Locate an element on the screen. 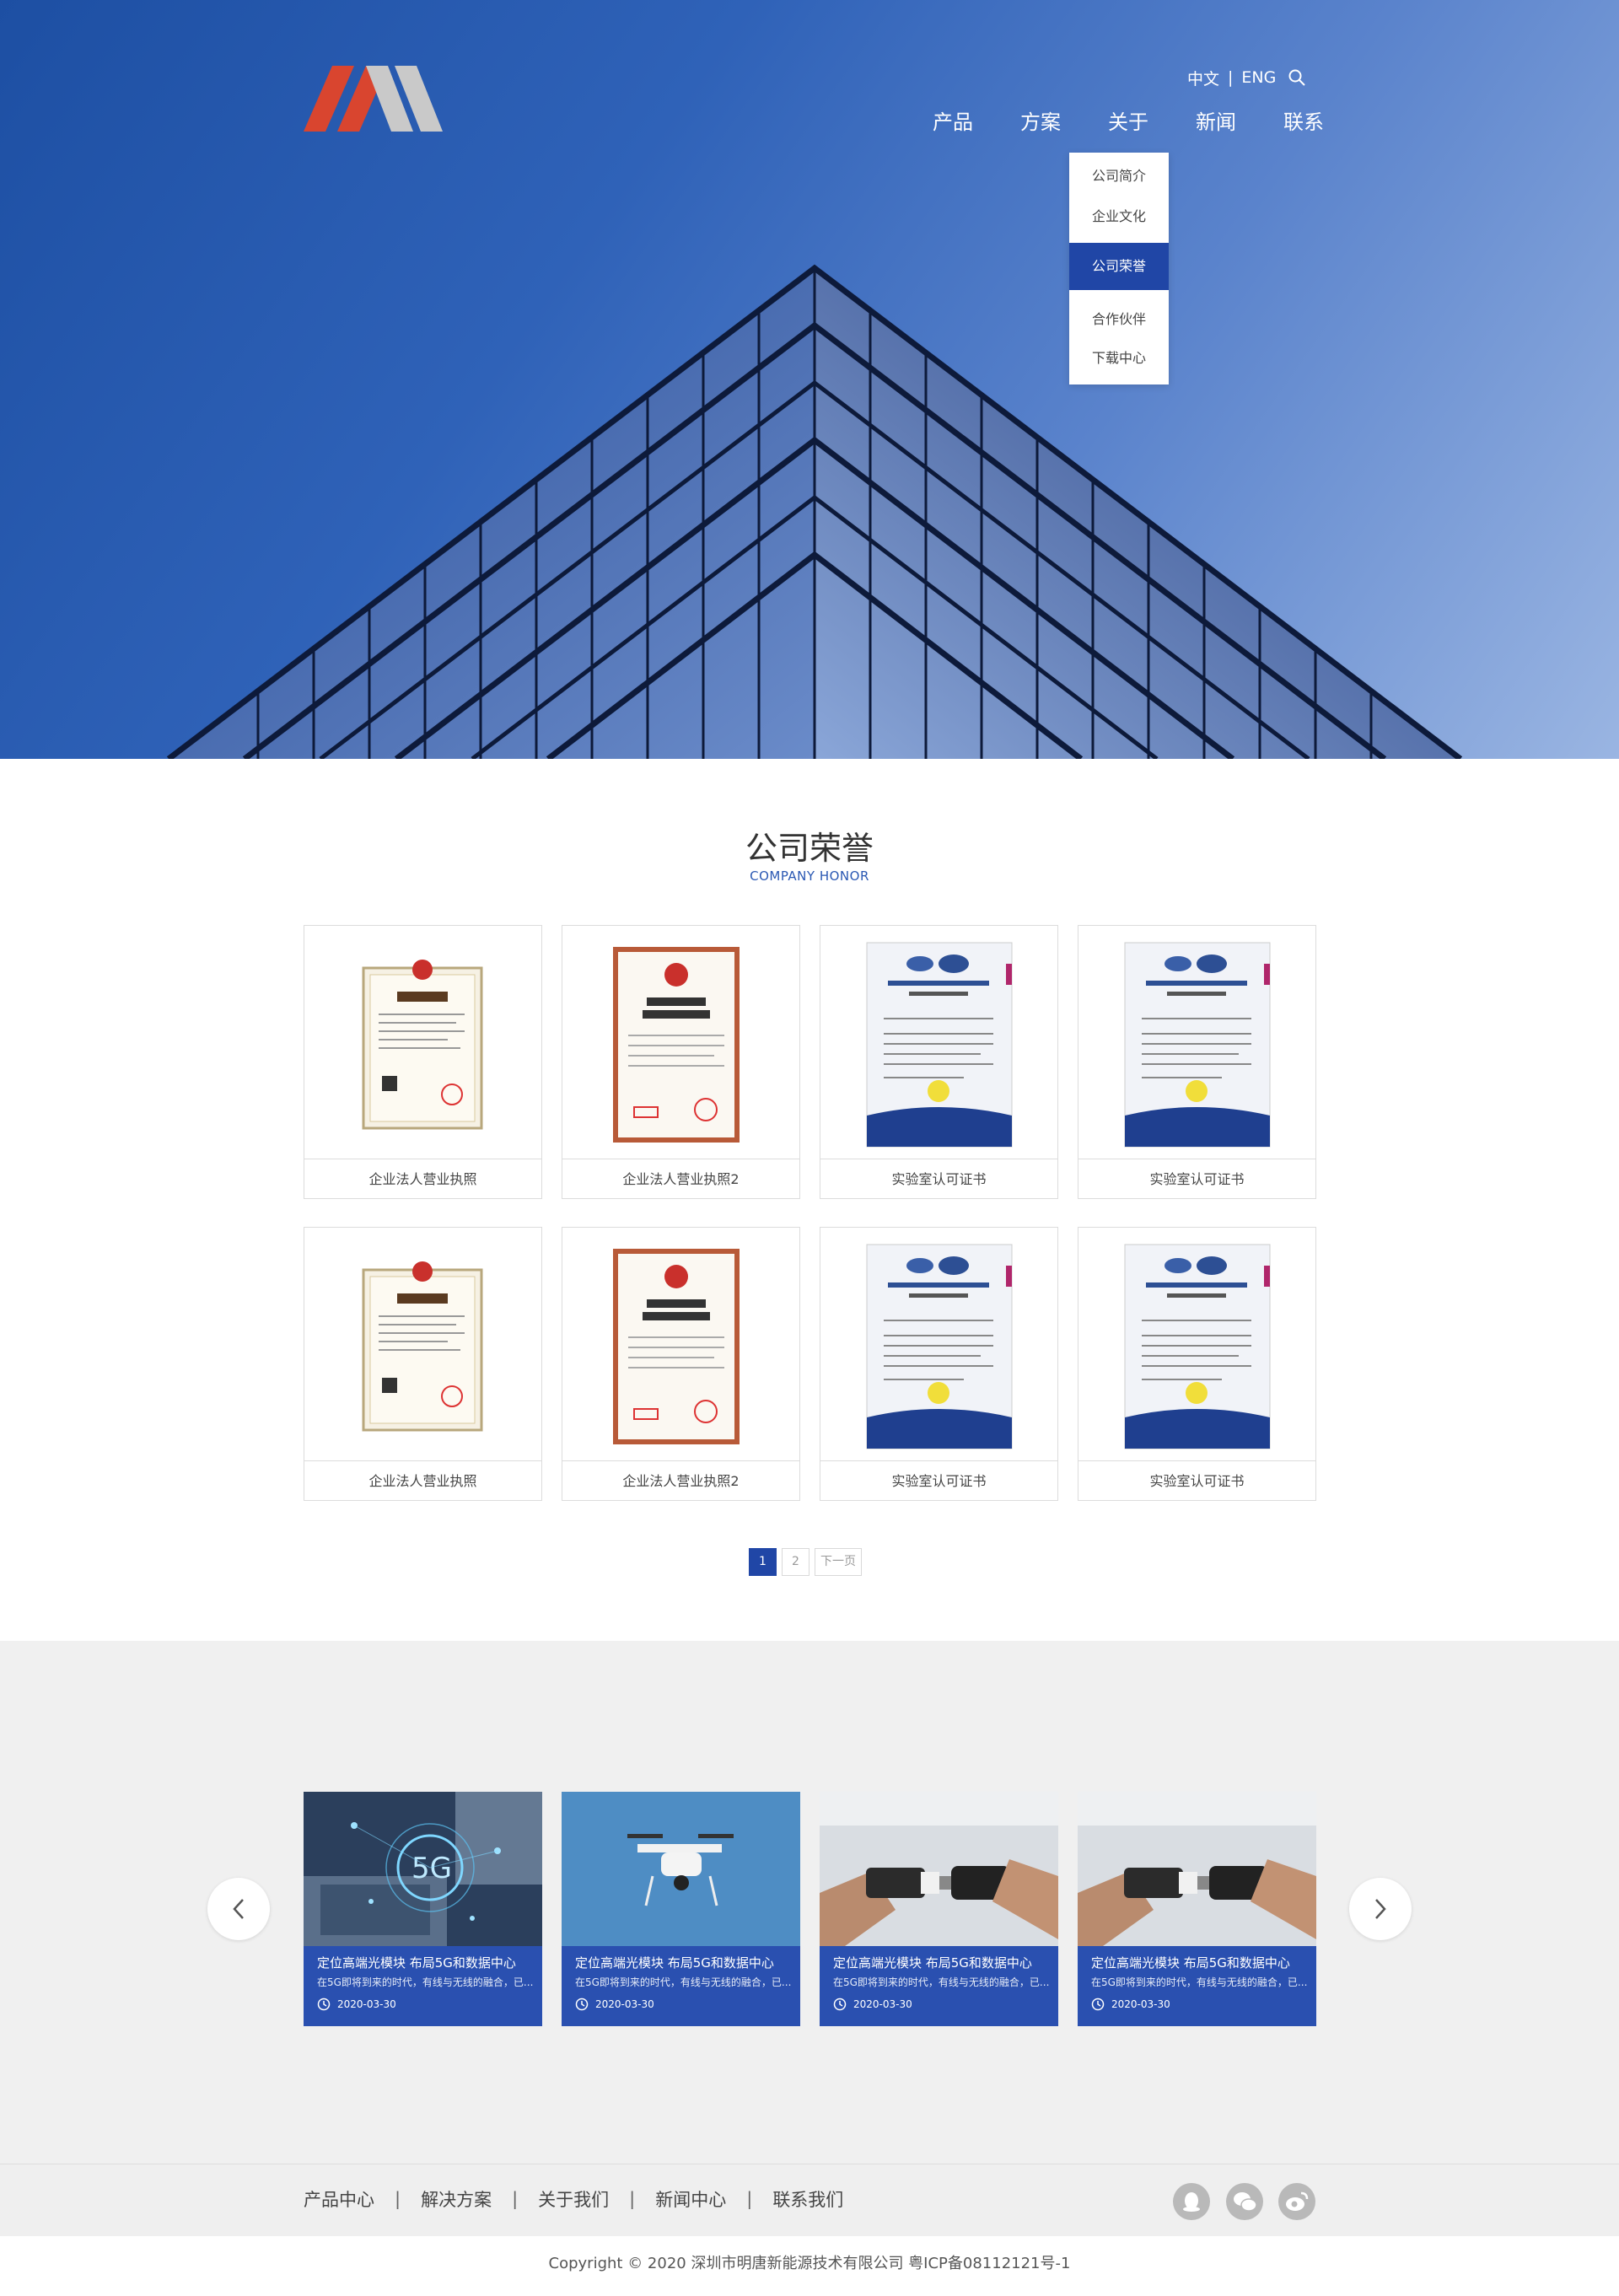 The image size is (1619, 2296). main-nav: 产品 方案 关于 新闻 联系 is located at coordinates (1128, 122).